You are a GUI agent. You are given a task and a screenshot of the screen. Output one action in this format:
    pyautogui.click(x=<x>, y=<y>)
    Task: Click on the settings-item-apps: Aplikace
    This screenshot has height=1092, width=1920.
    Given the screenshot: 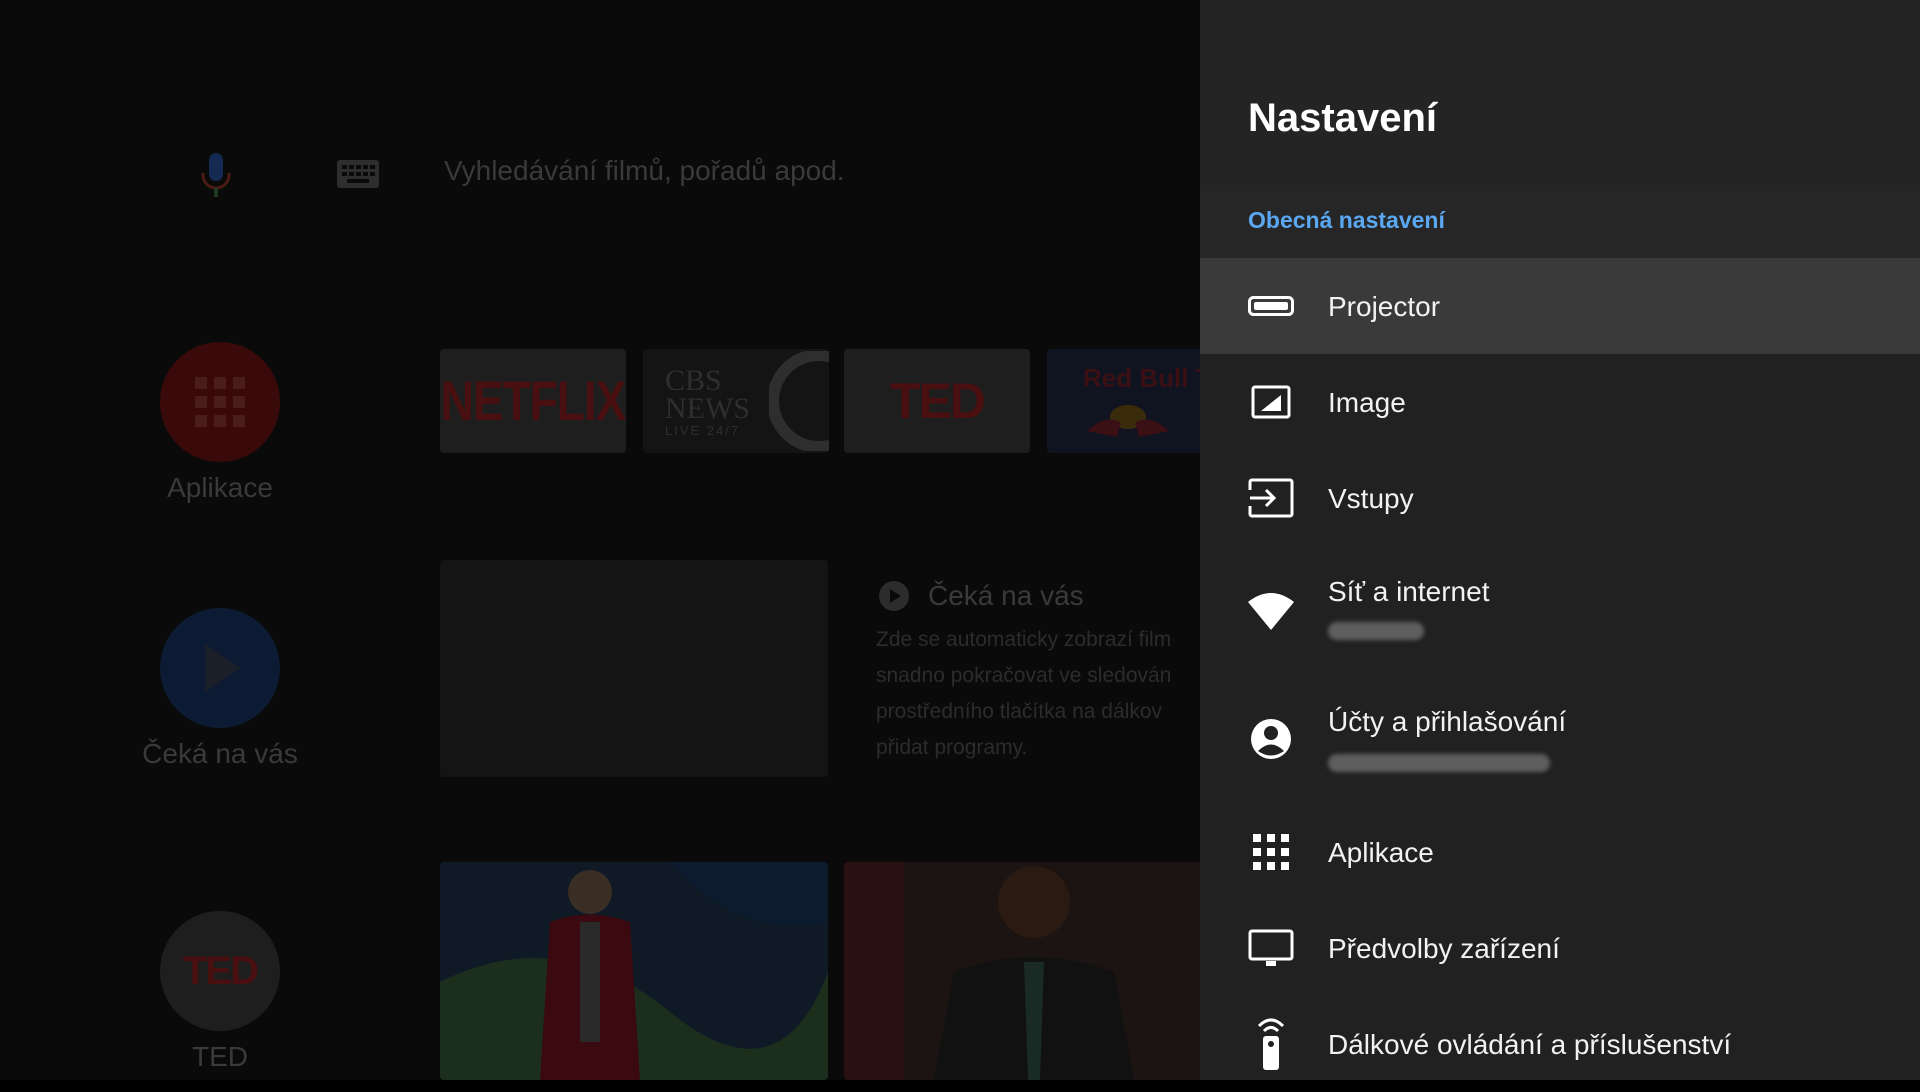 What is the action you would take?
    pyautogui.click(x=1560, y=852)
    